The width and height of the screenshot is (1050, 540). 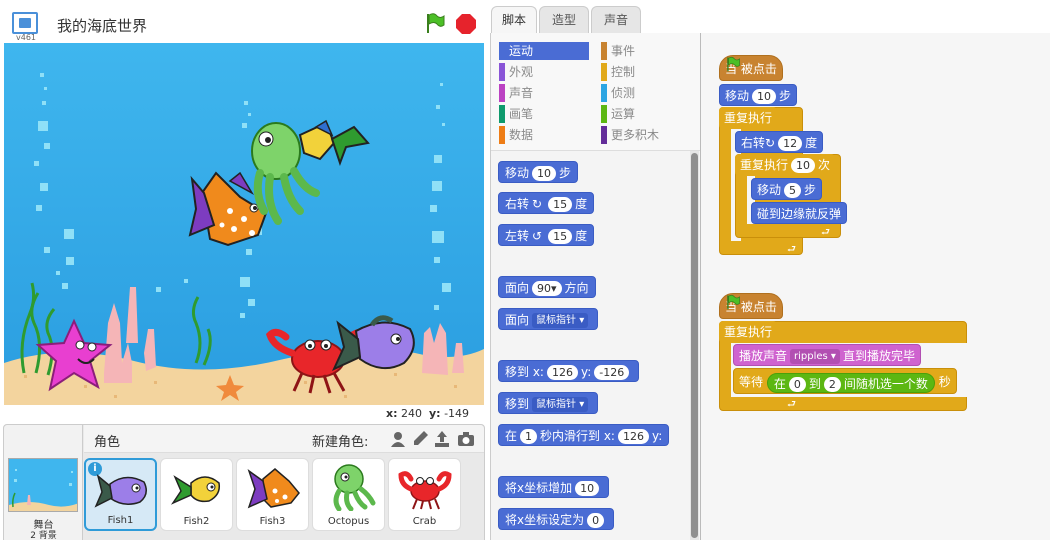 What do you see at coordinates (420, 439) in the screenshot?
I see `paint-brush-icon` at bounding box center [420, 439].